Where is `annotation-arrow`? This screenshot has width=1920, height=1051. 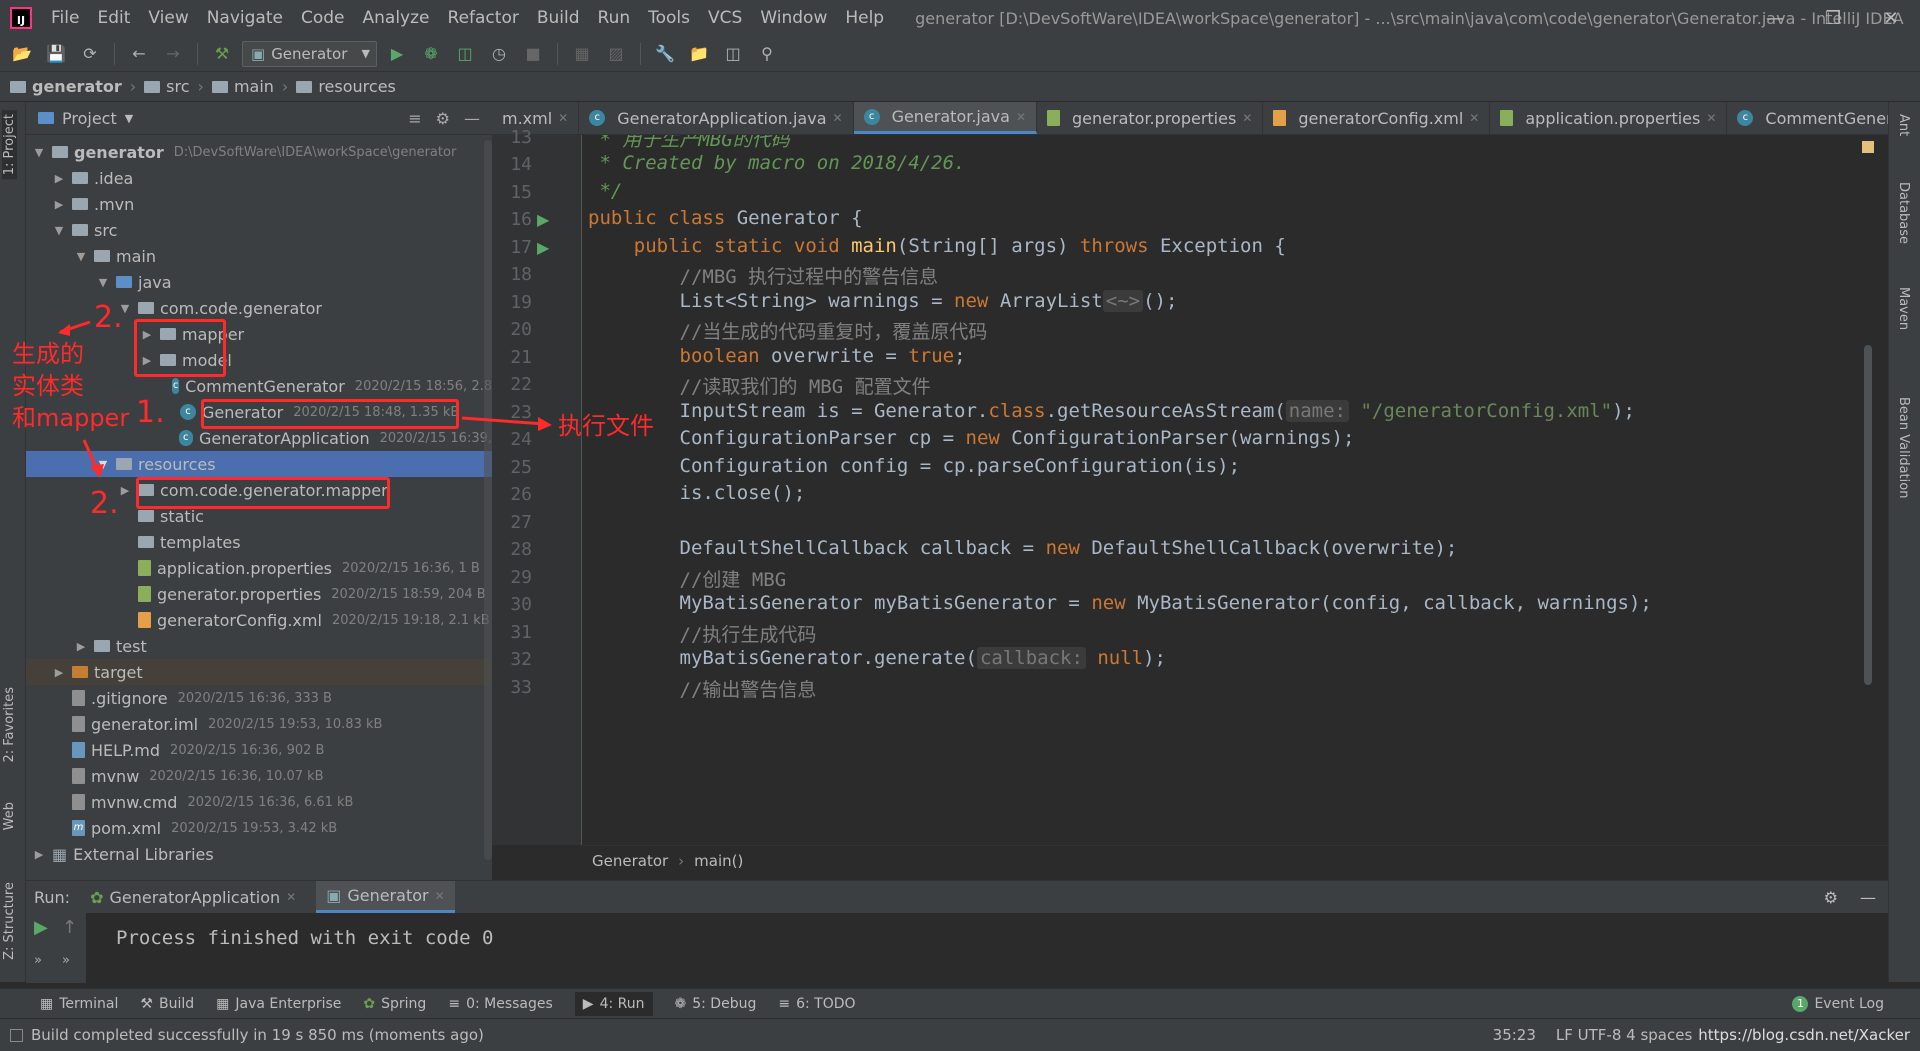
annotation-arrow is located at coordinates (503, 421).